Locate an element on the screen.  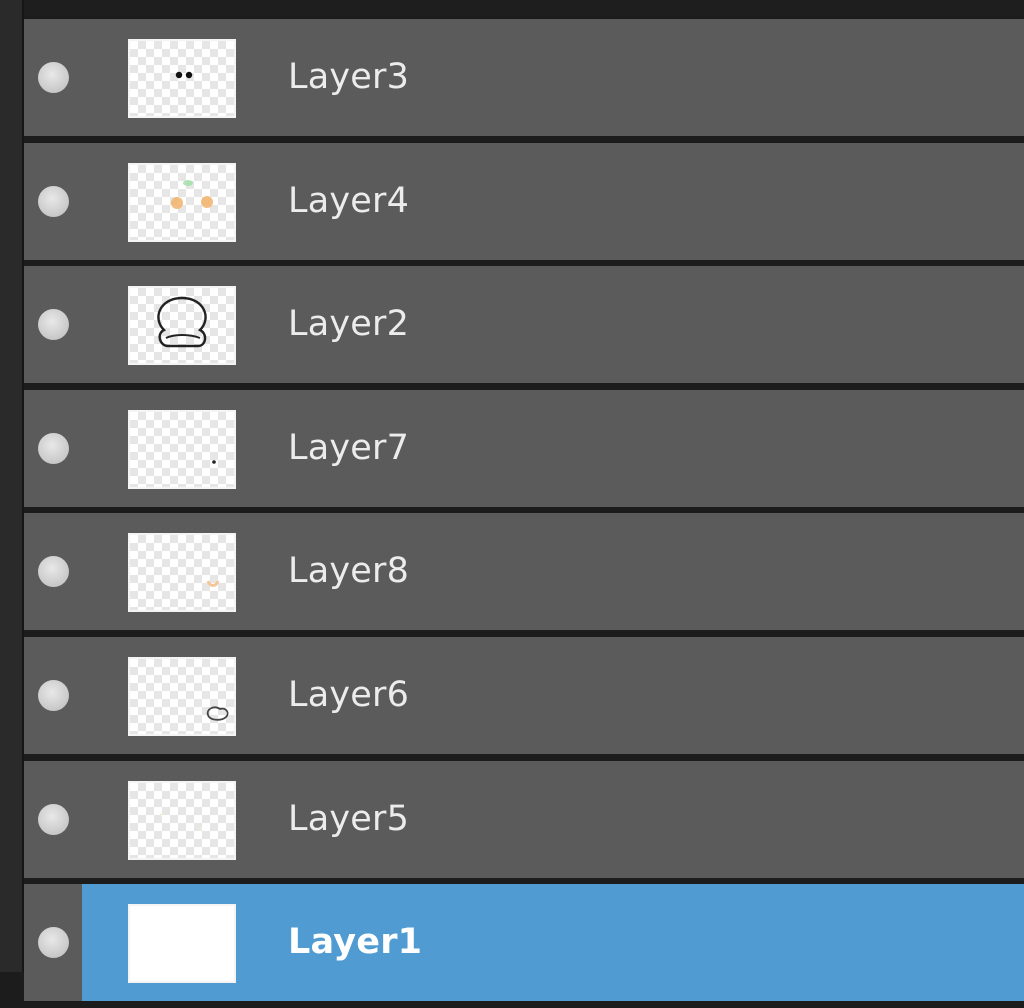
layer-name: Layer3 is located at coordinates (348, 77).